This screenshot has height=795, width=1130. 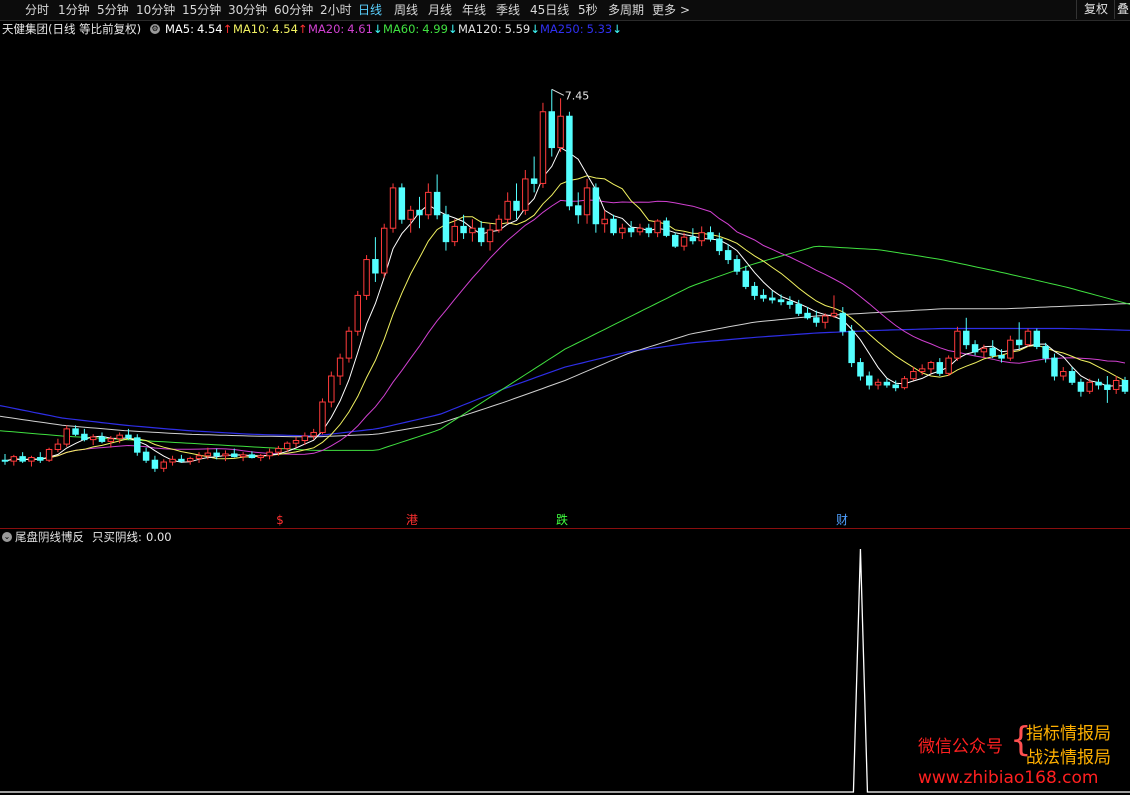 I want to click on chevron-right-icon: >, so click(x=685, y=10).